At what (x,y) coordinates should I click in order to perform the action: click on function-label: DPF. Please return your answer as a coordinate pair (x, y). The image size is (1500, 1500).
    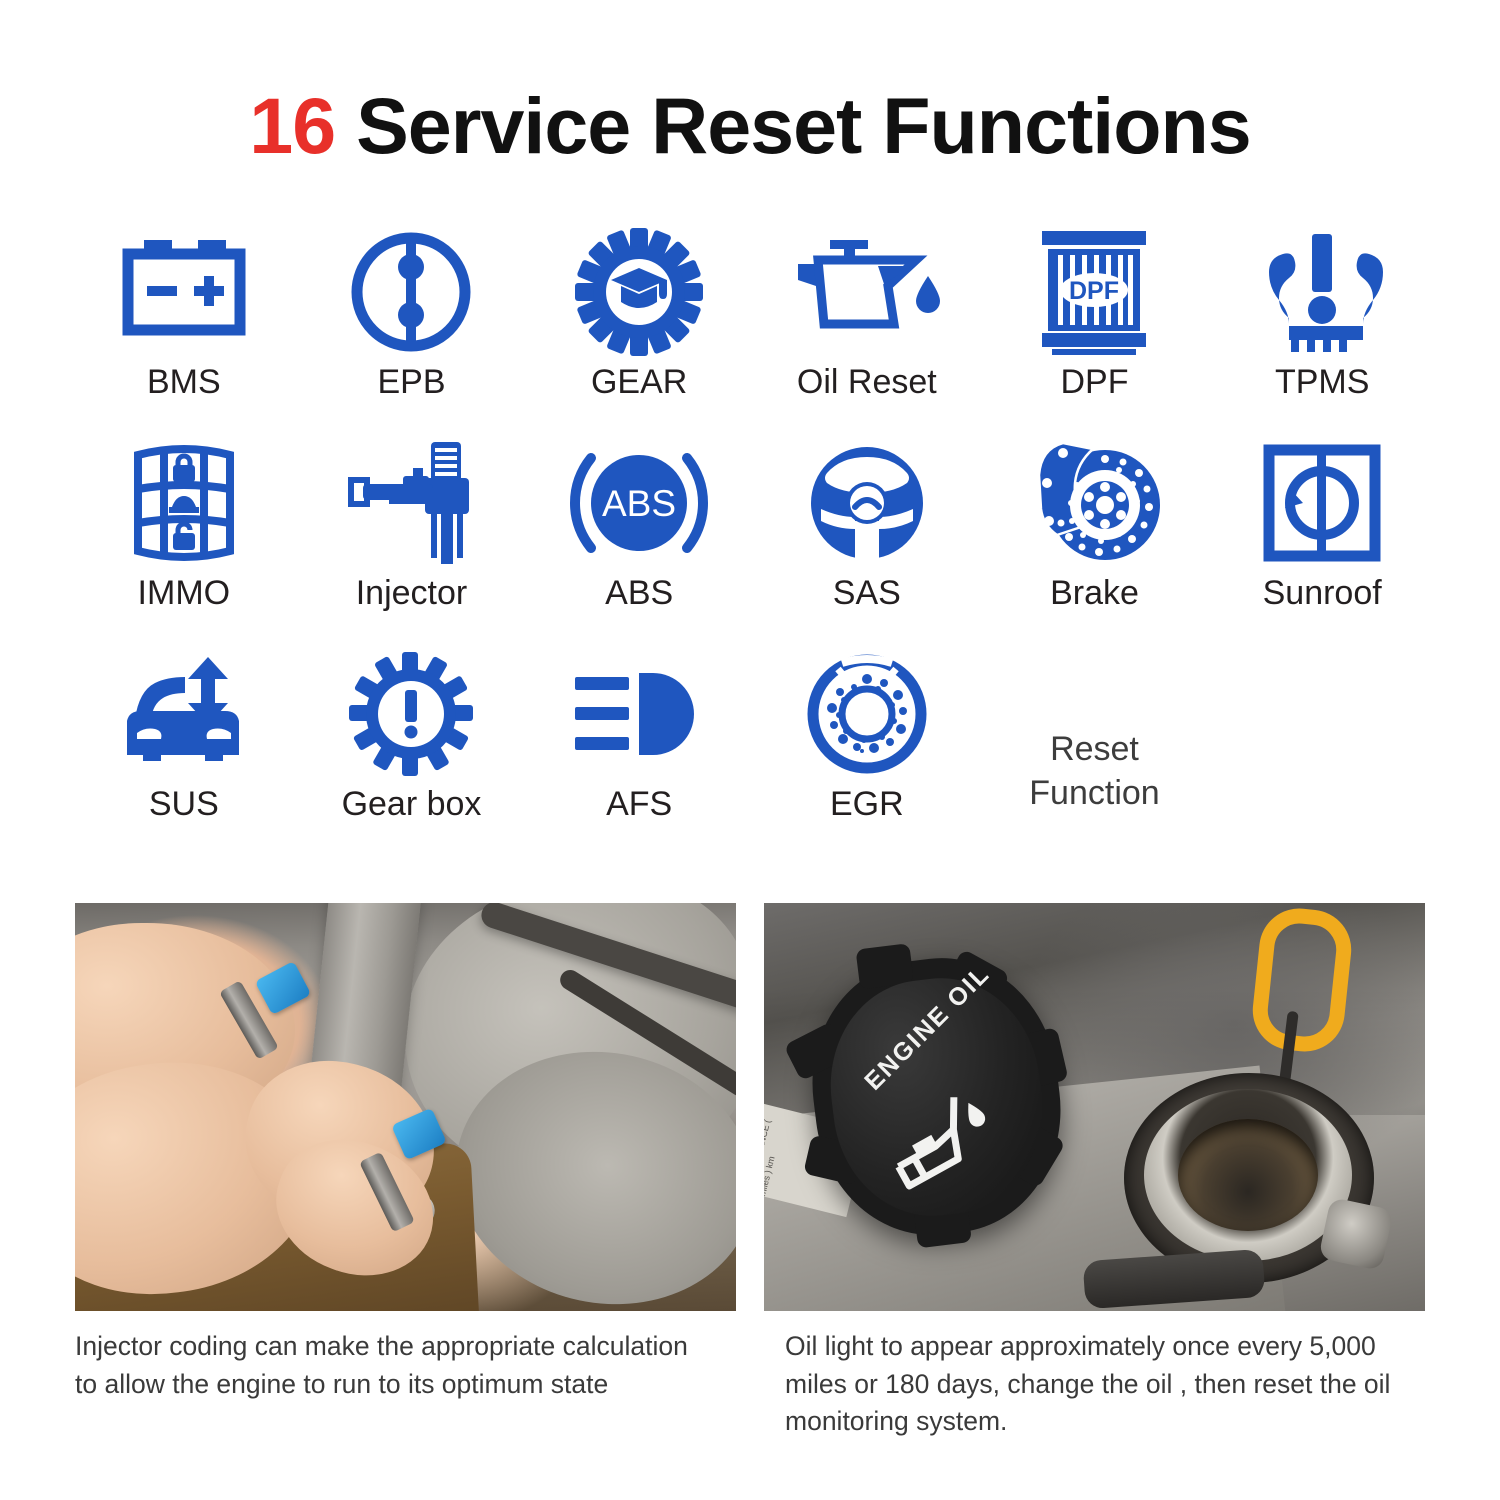
    Looking at the image, I should click on (1094, 382).